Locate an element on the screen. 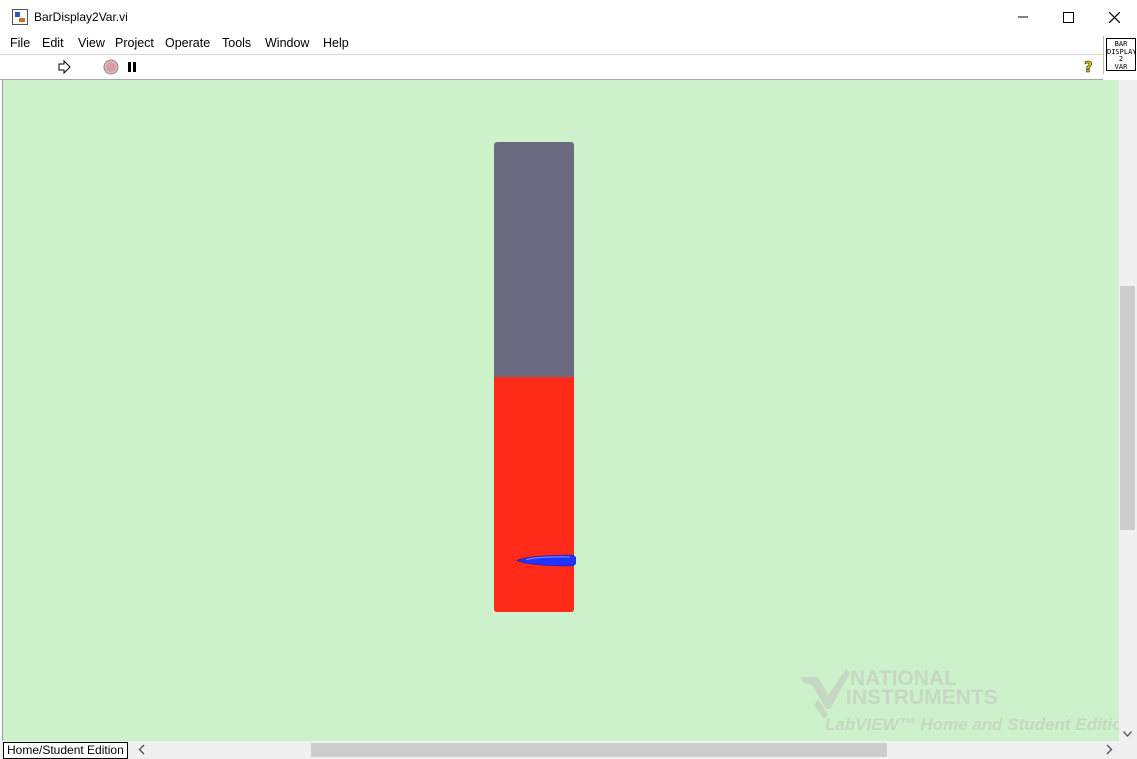 The height and width of the screenshot is (759, 1137). scroll-left-arrow-icon is located at coordinates (141, 749).